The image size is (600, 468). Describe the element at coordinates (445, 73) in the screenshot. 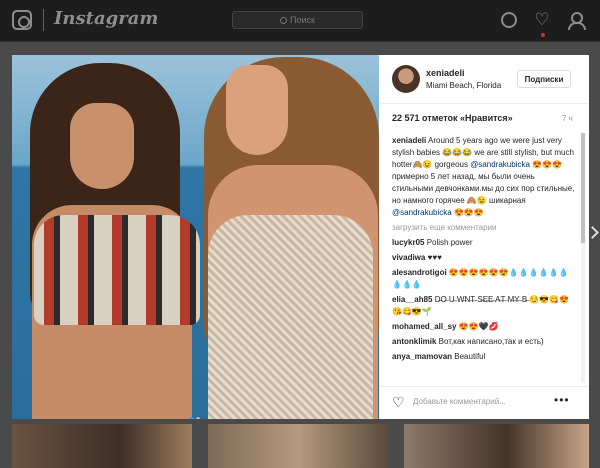

I see `post-username: xeniadeli` at that location.